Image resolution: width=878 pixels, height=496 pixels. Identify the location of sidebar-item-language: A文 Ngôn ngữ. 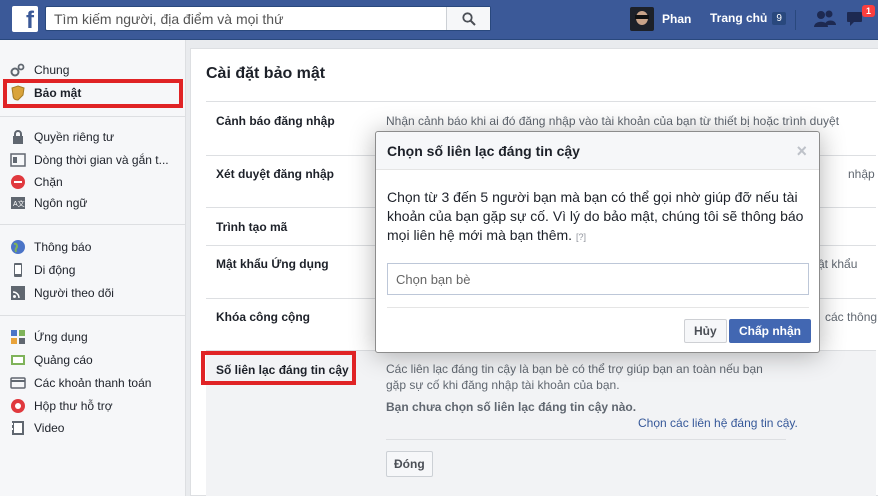
(48, 203).